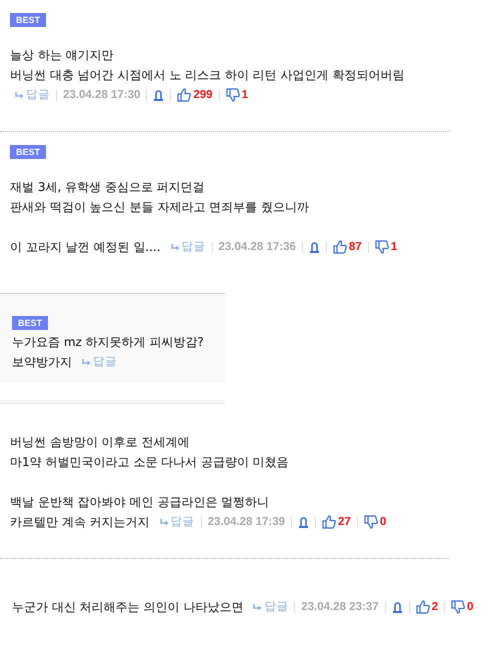 The height and width of the screenshot is (671, 504). I want to click on comment-text: 카르텔만 계속 커지는거지, so click(80, 522).